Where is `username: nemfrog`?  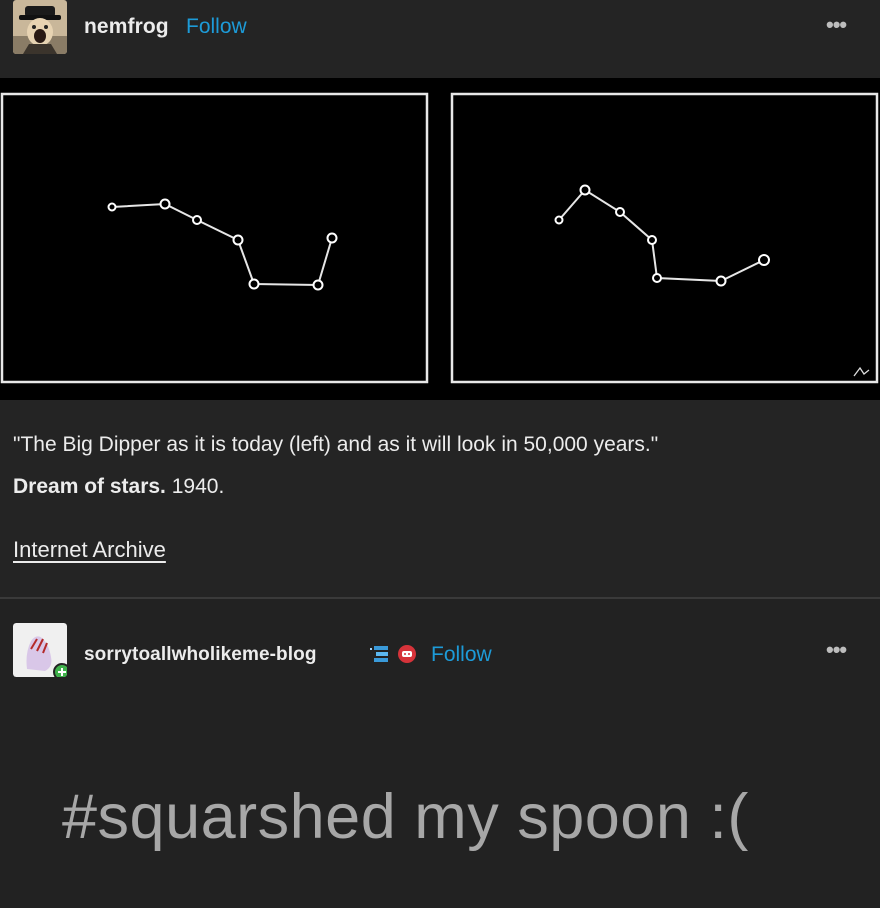 username: nemfrog is located at coordinates (126, 27).